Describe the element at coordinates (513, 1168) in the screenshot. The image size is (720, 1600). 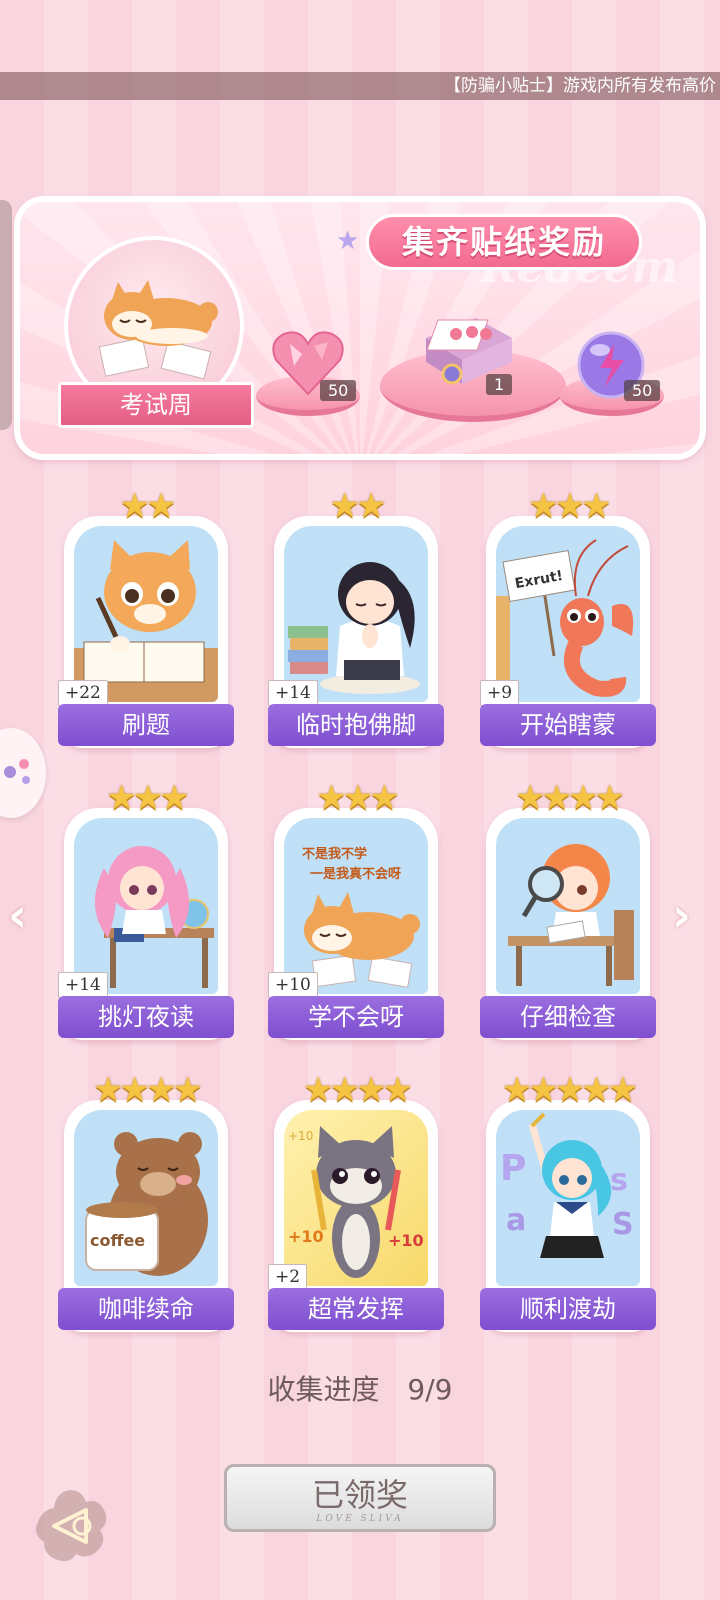
I see `letter-p-icon: P` at that location.